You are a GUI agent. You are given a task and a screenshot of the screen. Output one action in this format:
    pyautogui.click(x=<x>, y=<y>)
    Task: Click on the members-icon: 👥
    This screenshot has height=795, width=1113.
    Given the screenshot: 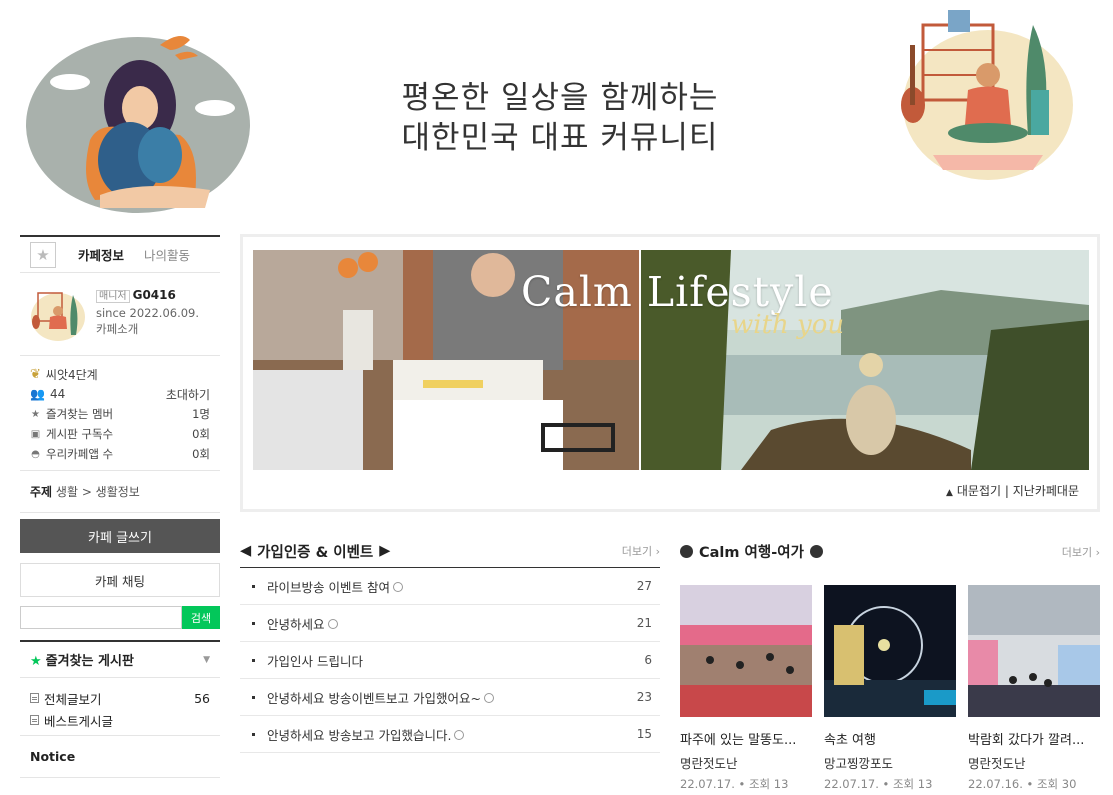 What is the action you would take?
    pyautogui.click(x=37, y=394)
    